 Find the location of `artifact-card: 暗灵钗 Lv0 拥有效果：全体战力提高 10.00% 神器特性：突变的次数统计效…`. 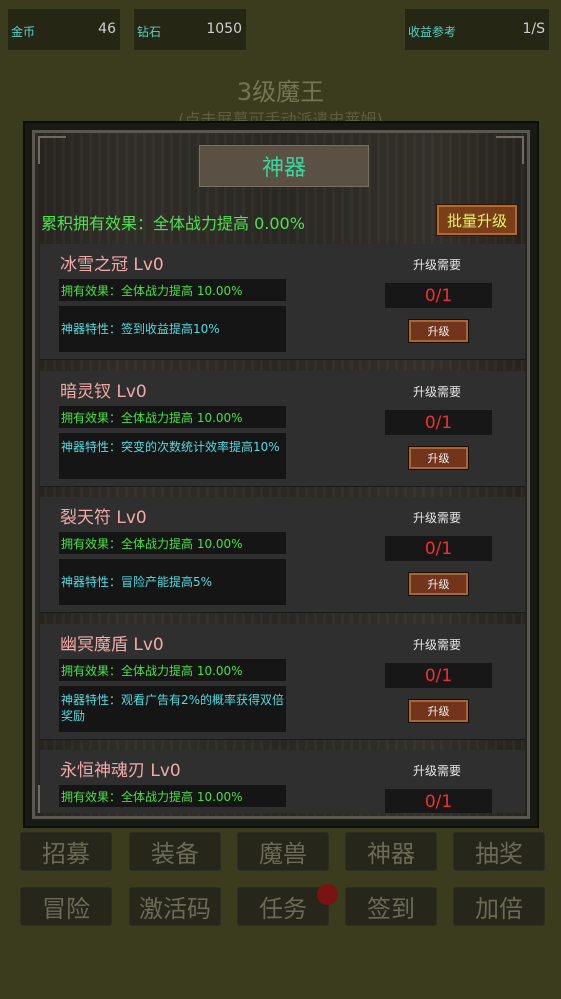

artifact-card: 暗灵钗 Lv0 拥有效果：全体战力提高 10.00% 神器特性：突变的次数统计效… is located at coordinates (282, 429).